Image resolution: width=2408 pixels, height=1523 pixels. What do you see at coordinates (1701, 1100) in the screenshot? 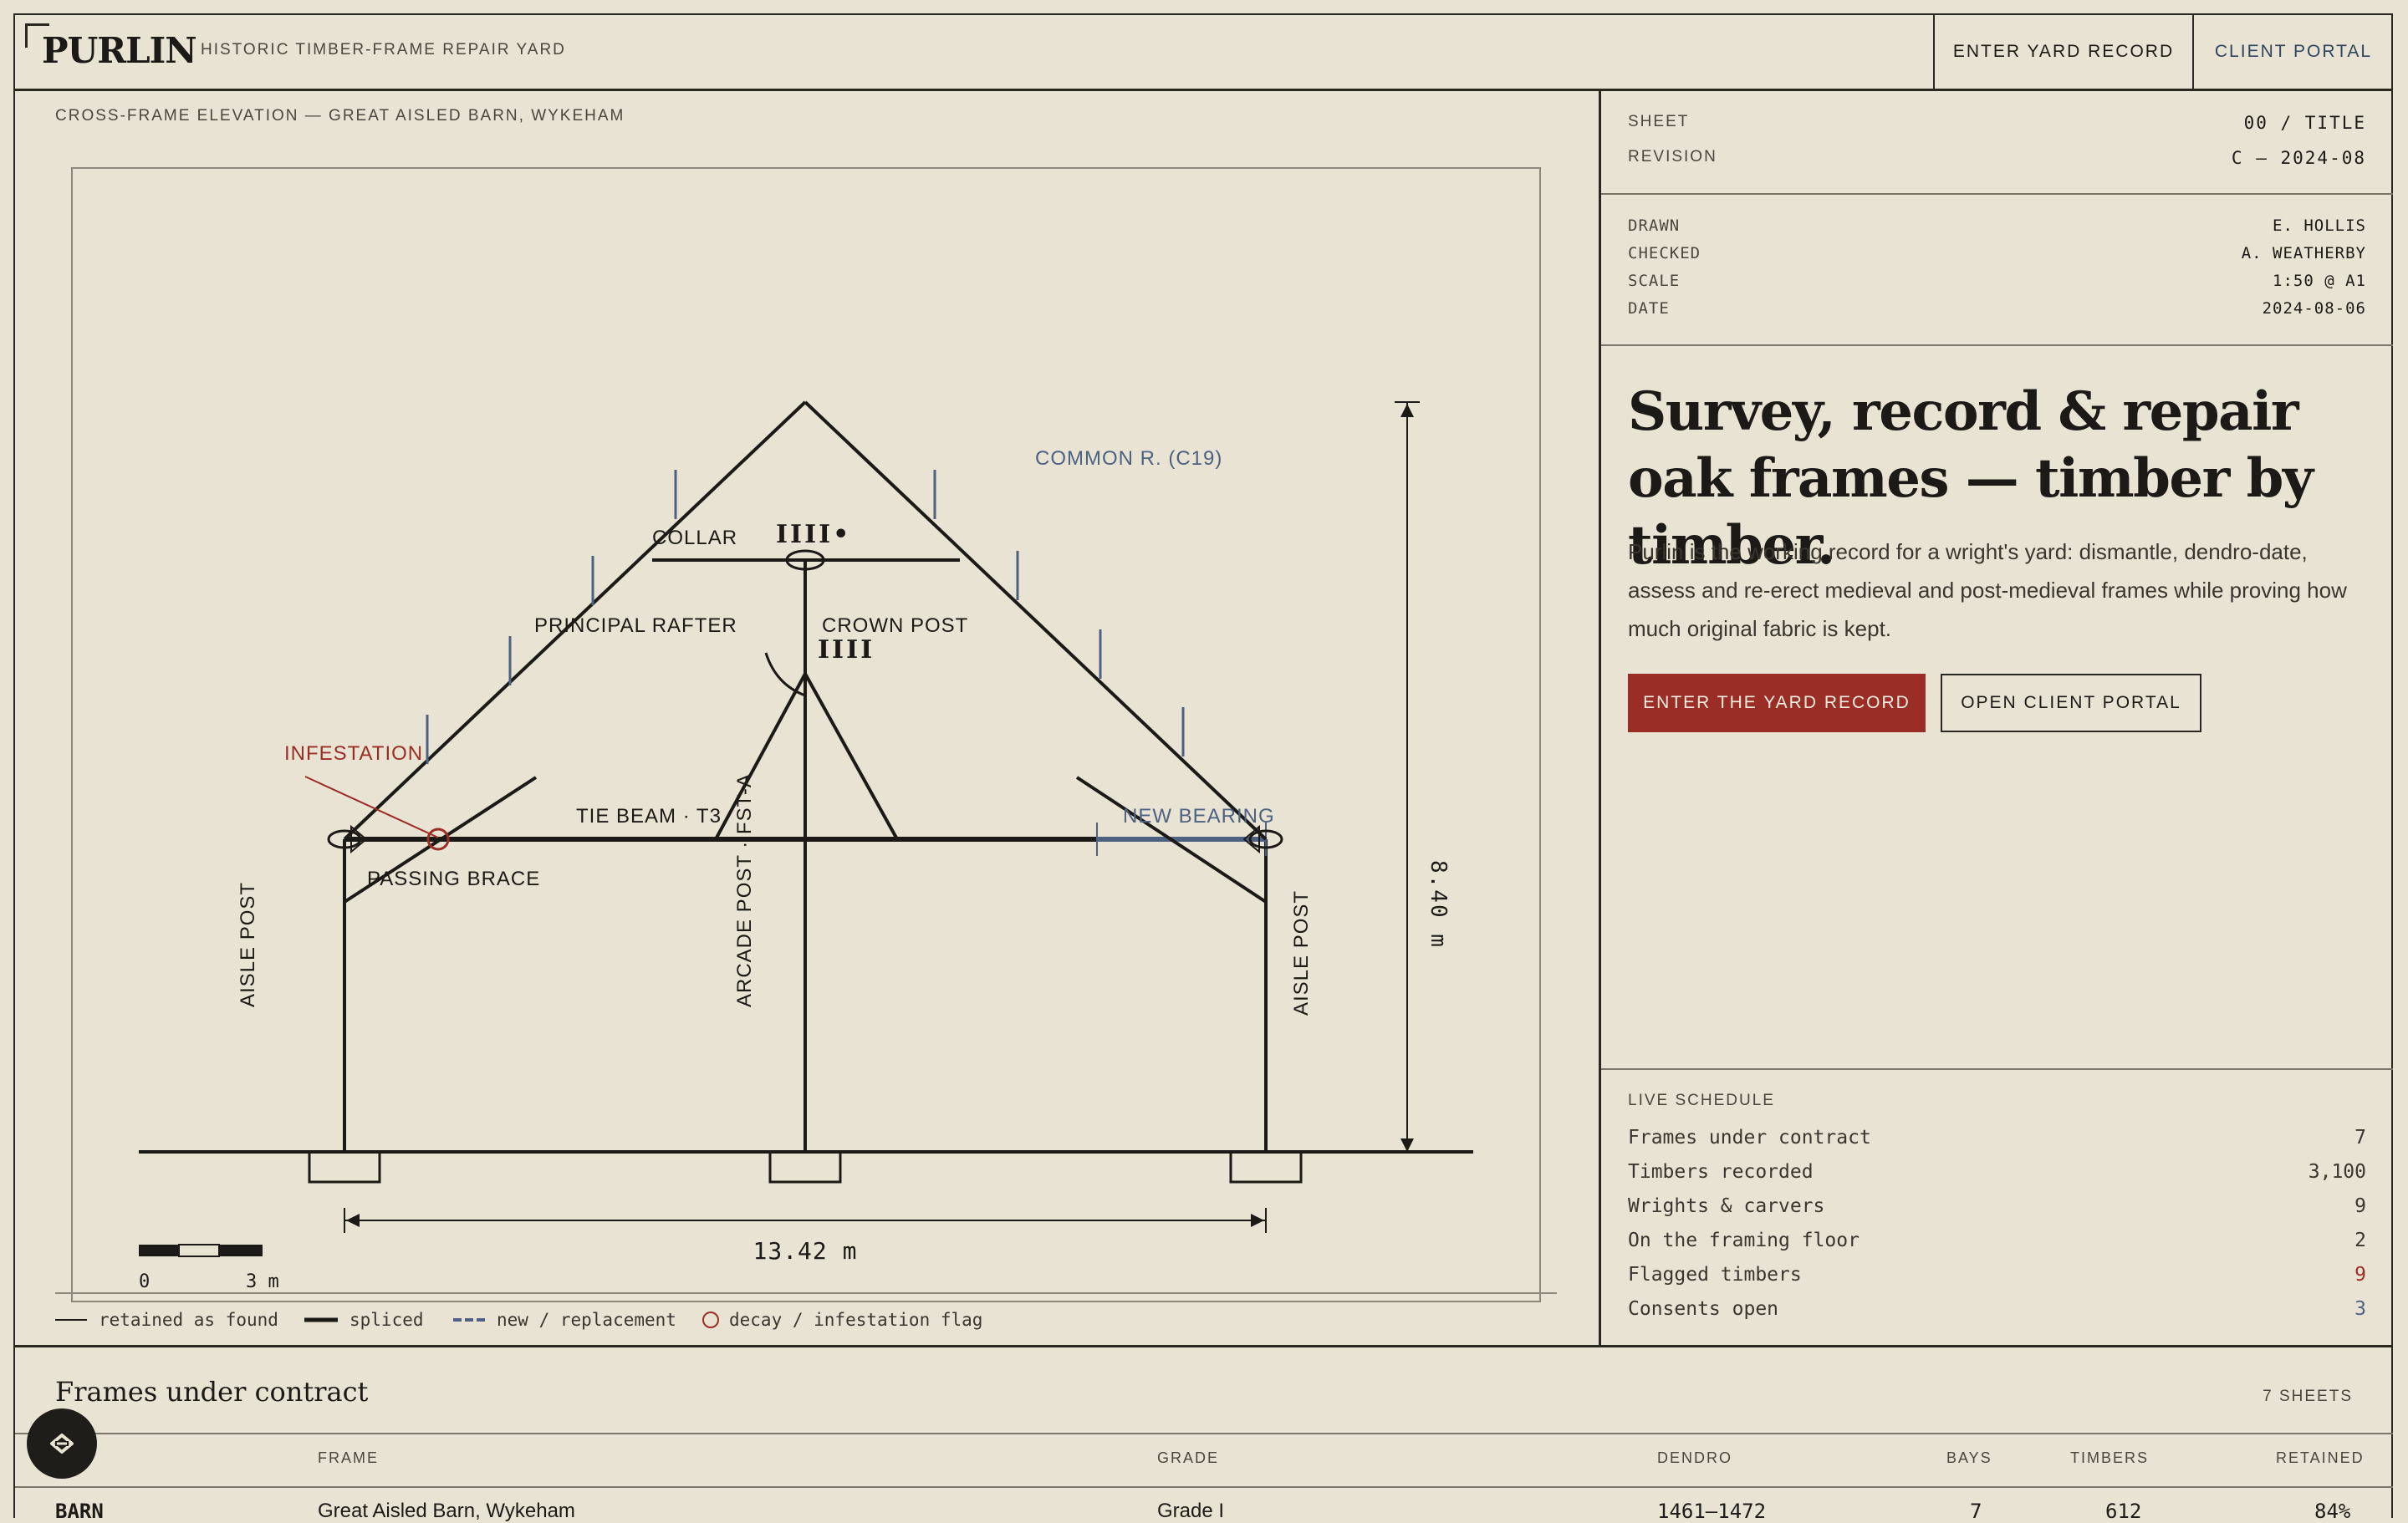
I see `live-schedule-title: LIVE SCHEDULE` at bounding box center [1701, 1100].